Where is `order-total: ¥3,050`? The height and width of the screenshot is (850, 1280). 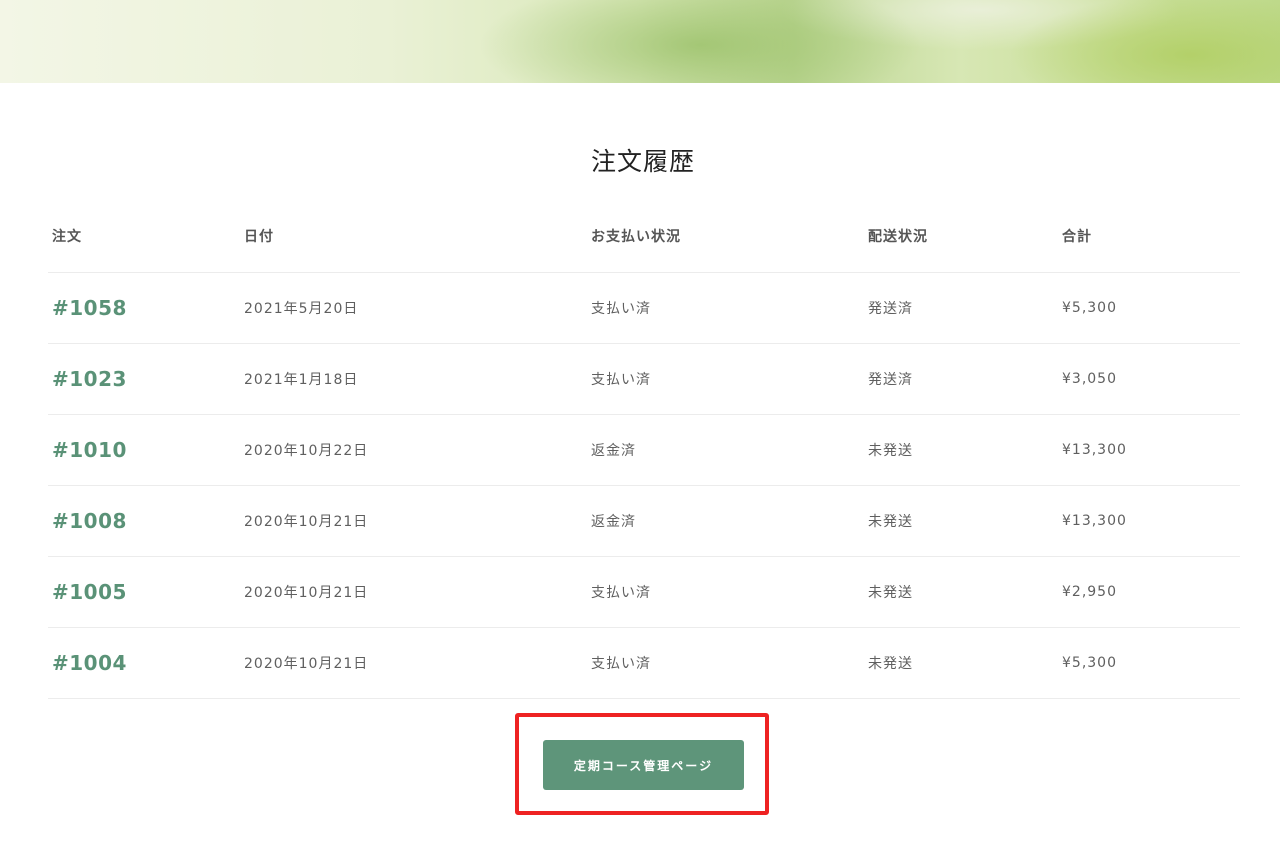
order-total: ¥3,050 is located at coordinates (1089, 379).